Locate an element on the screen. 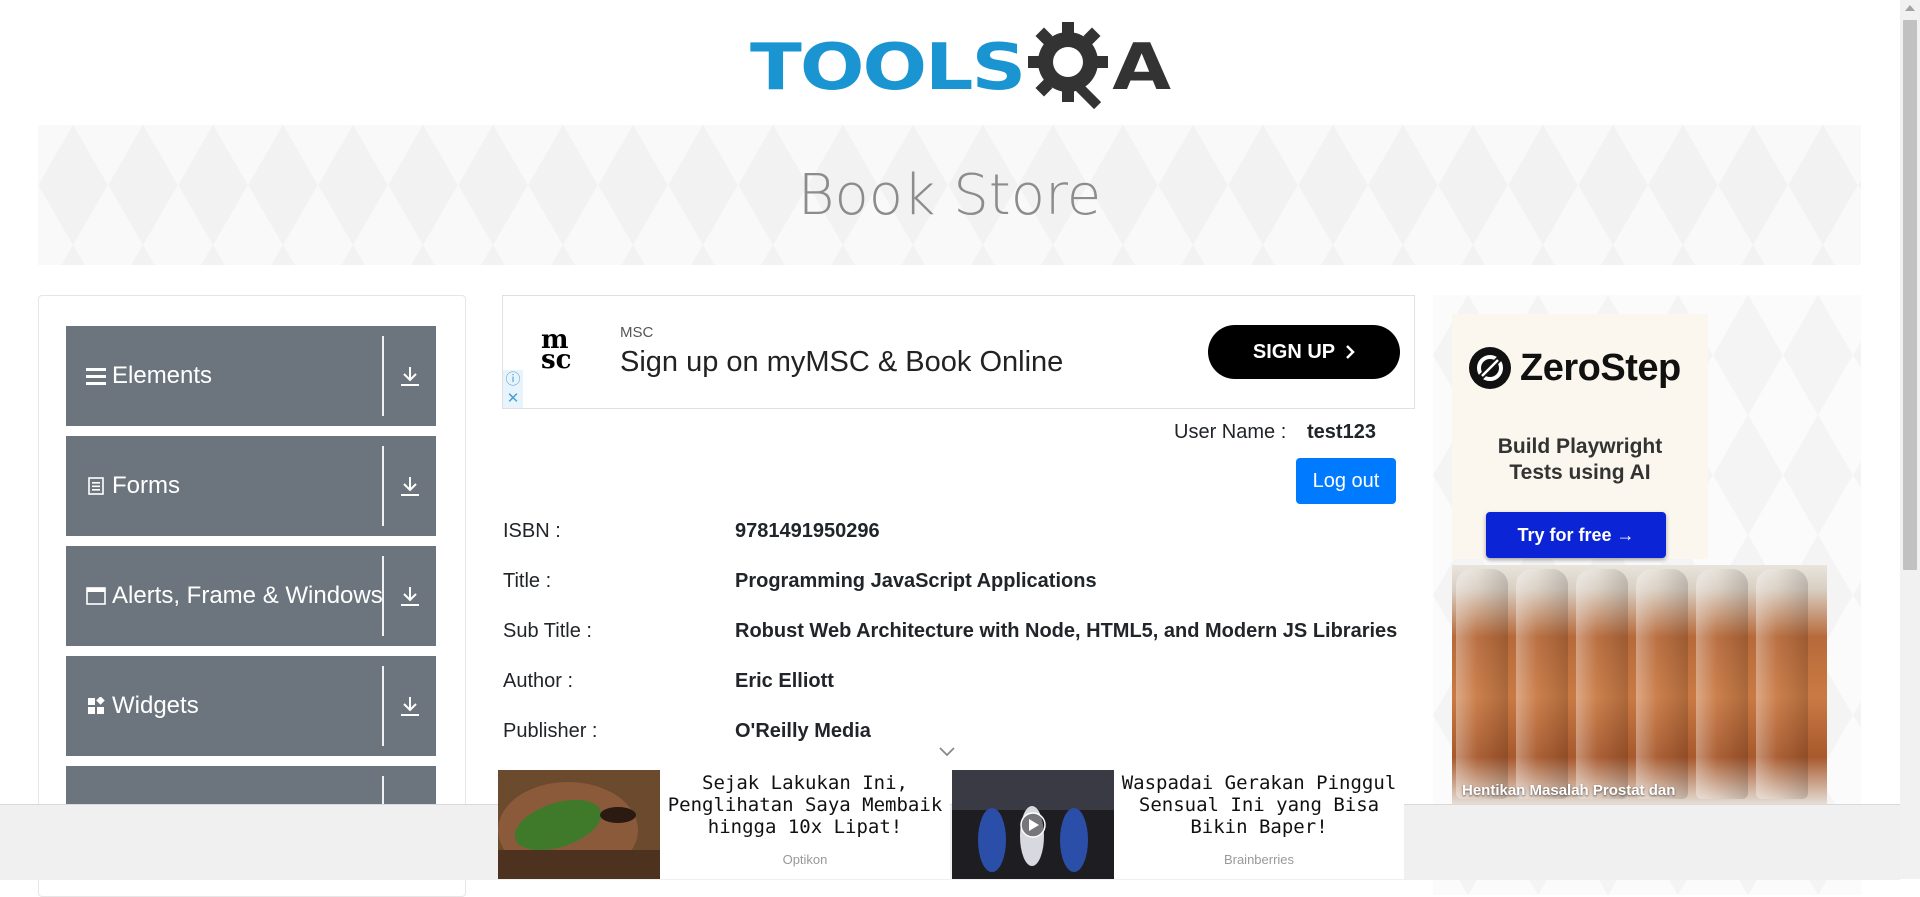  sidebar-group-forms: Forms is located at coordinates (251, 486).